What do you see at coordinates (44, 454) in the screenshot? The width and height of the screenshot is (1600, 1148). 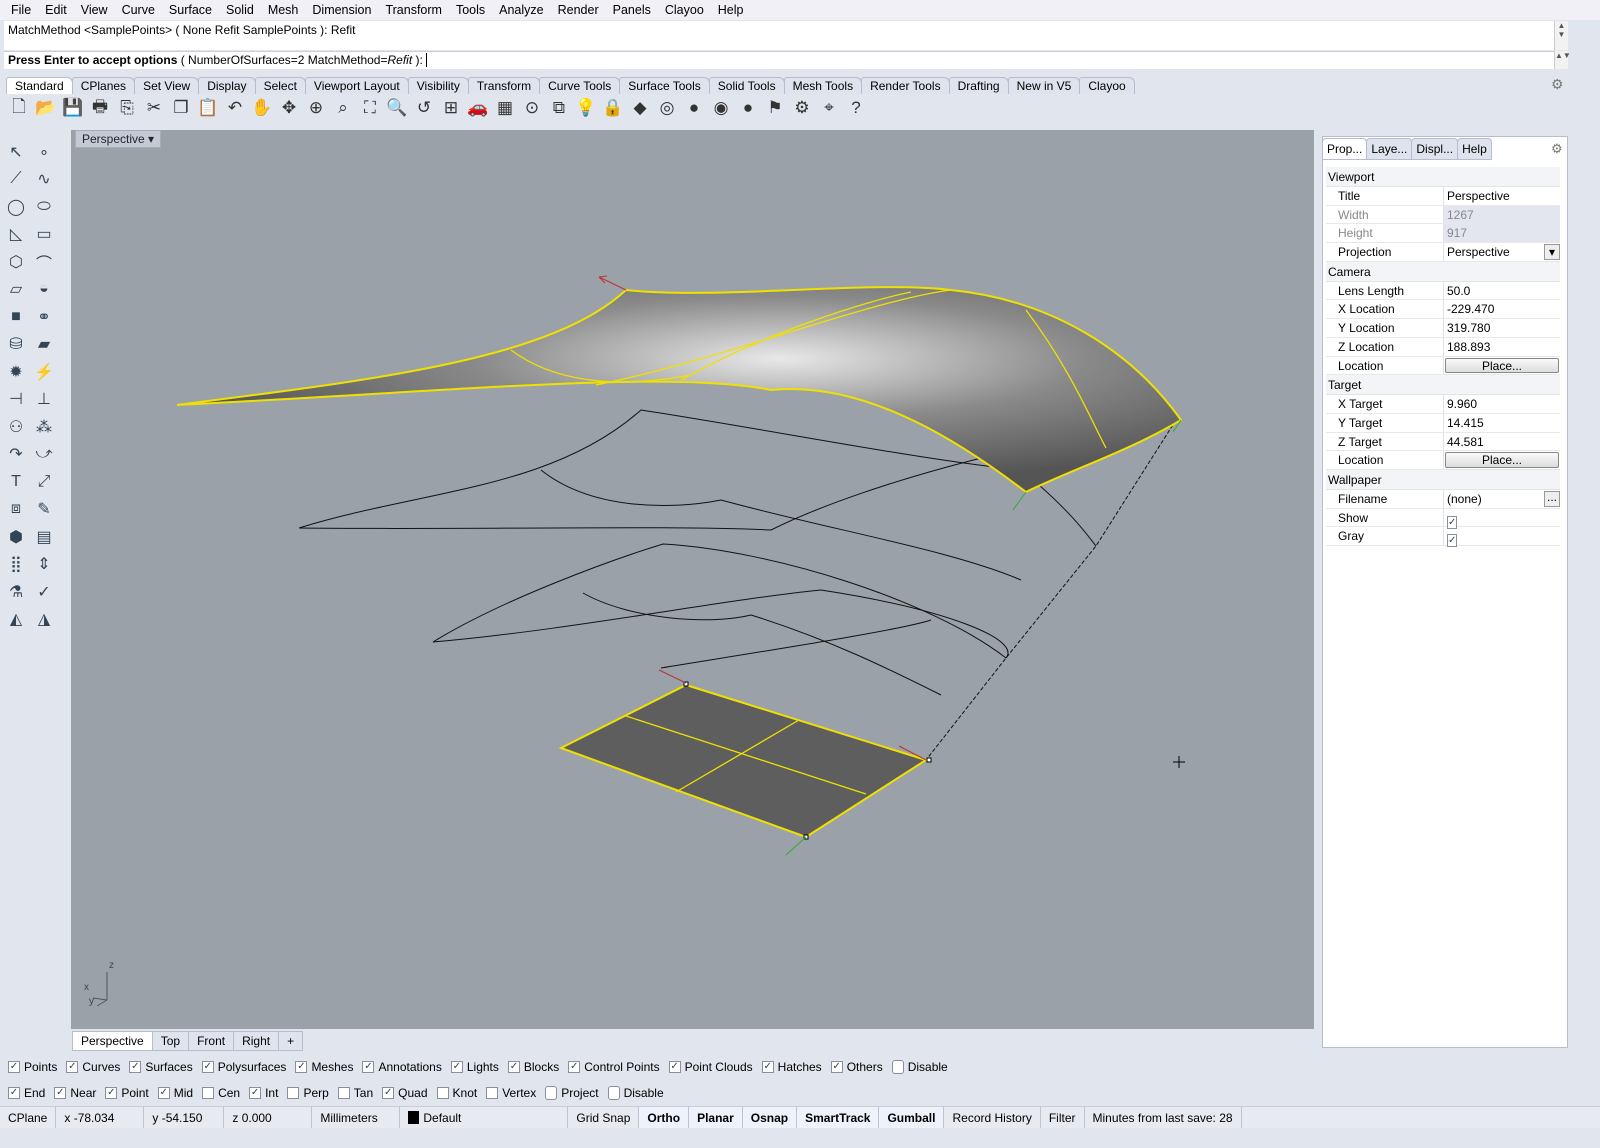 I see `blend-icon: ⤻` at bounding box center [44, 454].